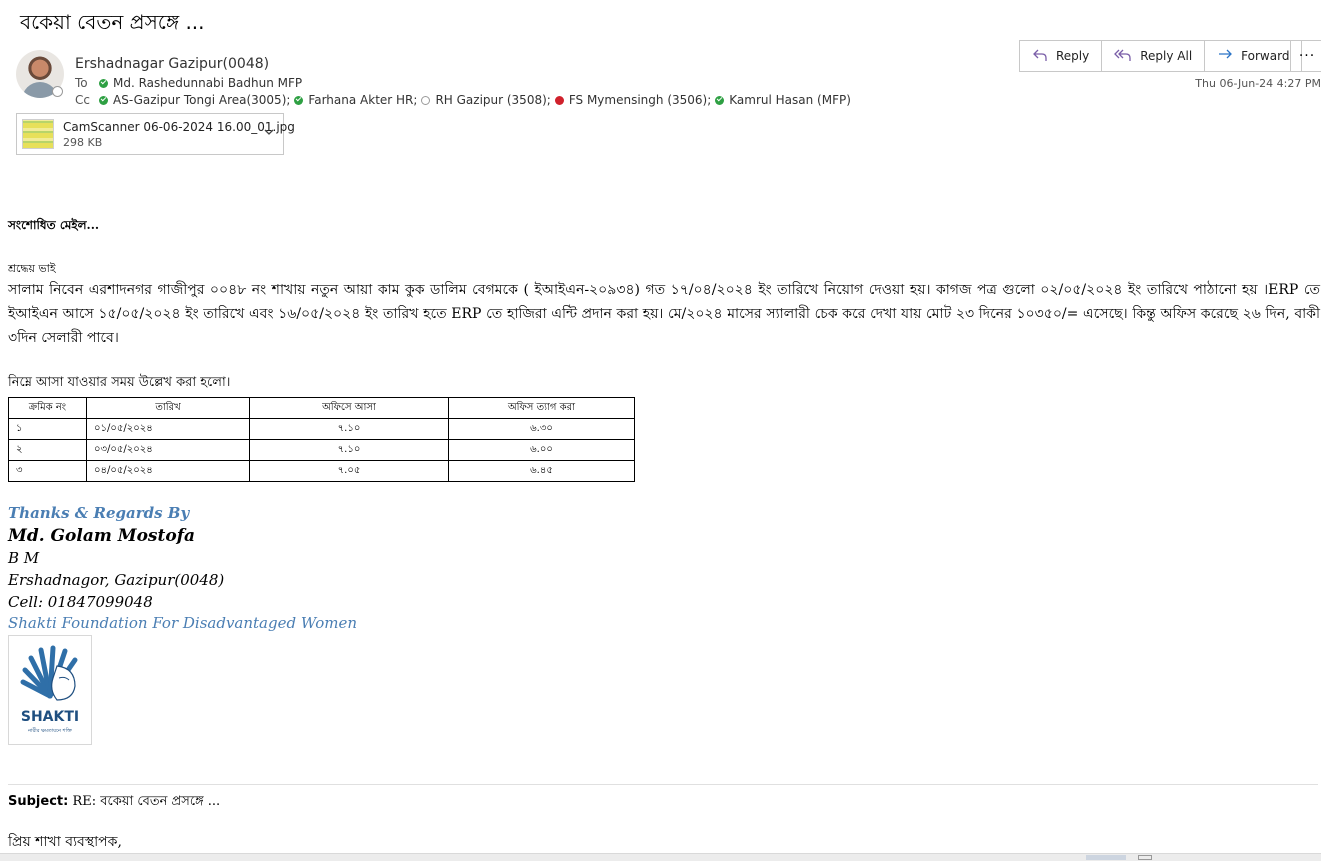 This screenshot has width=1321, height=861. I want to click on reply-arrow-icon, so click(1040, 56).